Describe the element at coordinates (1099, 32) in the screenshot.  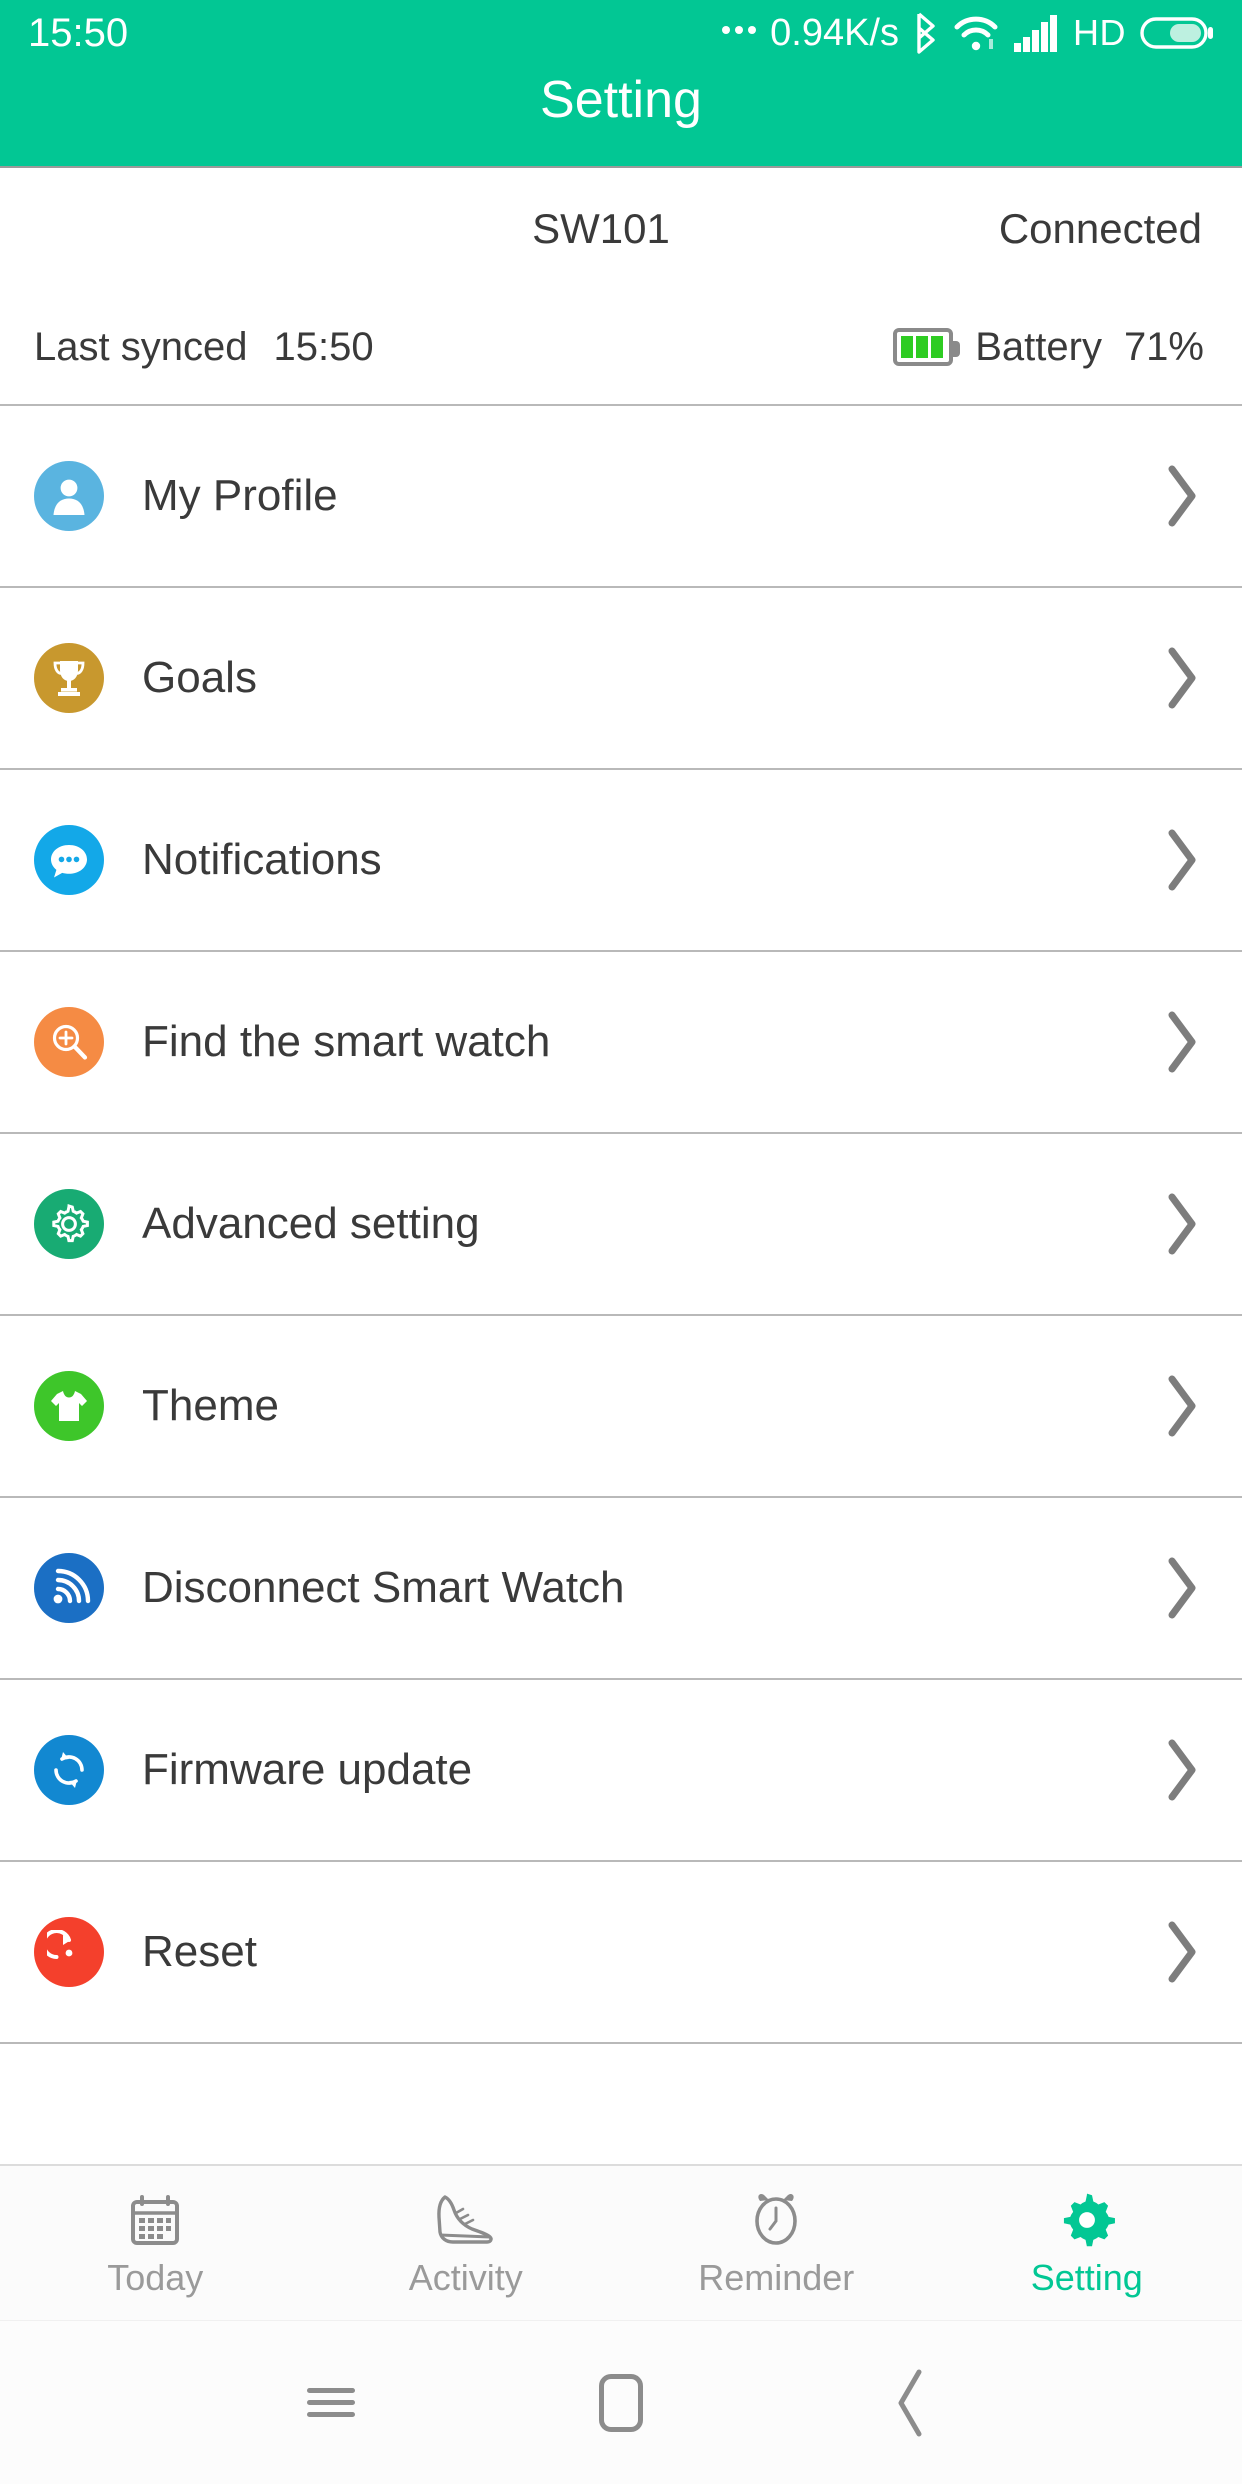
I see `hd-label: HD` at that location.